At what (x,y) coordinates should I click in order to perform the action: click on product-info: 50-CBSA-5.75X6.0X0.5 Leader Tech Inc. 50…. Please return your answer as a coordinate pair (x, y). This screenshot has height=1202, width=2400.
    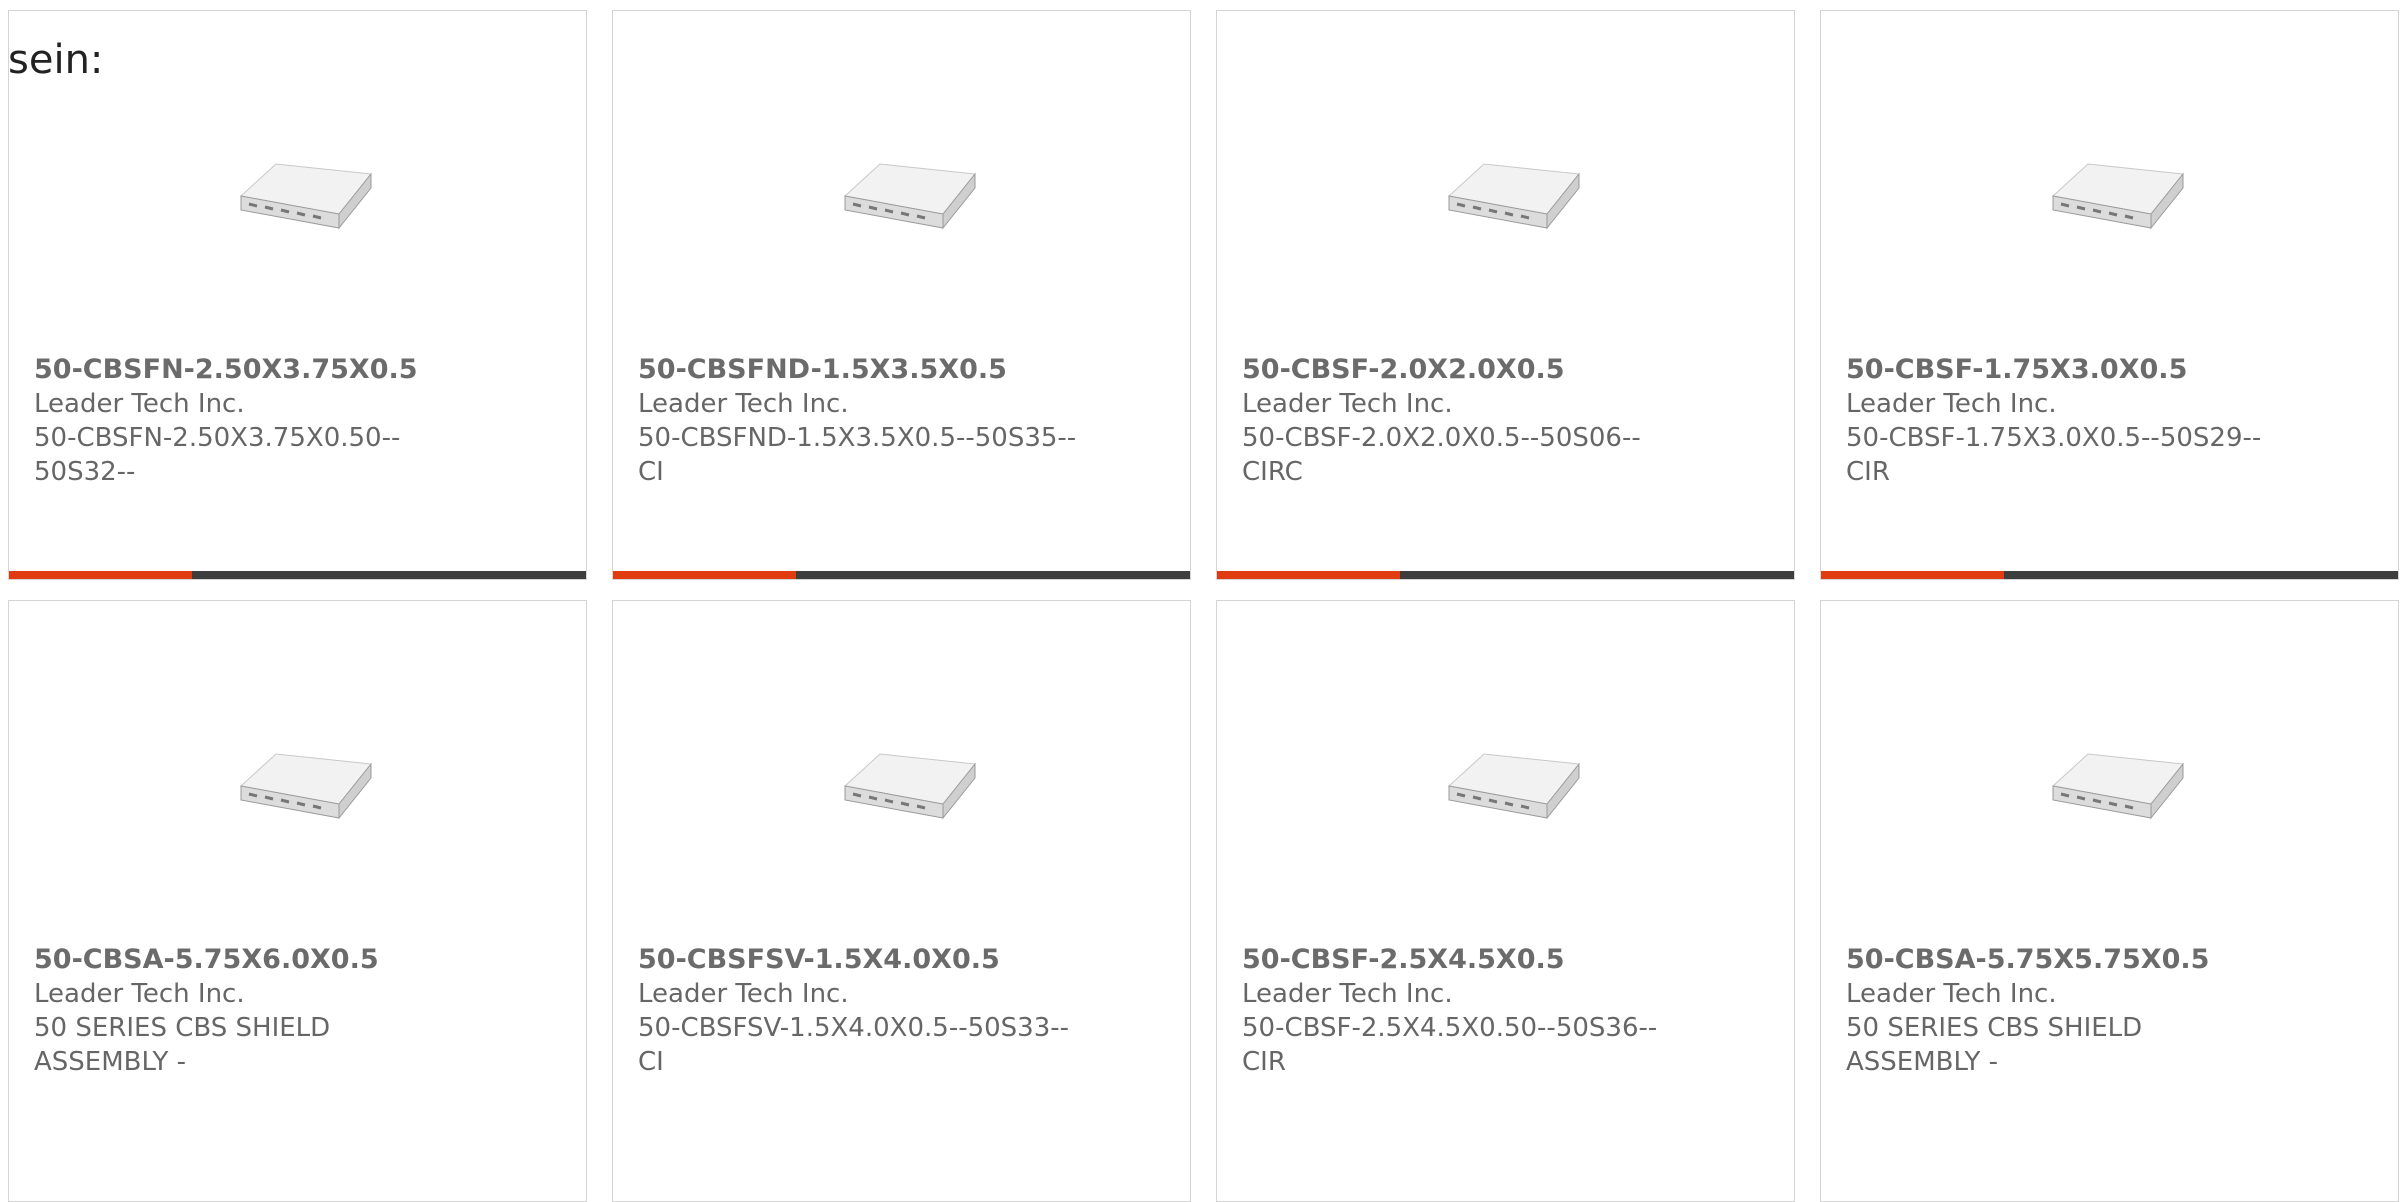
    Looking at the image, I should click on (254, 1011).